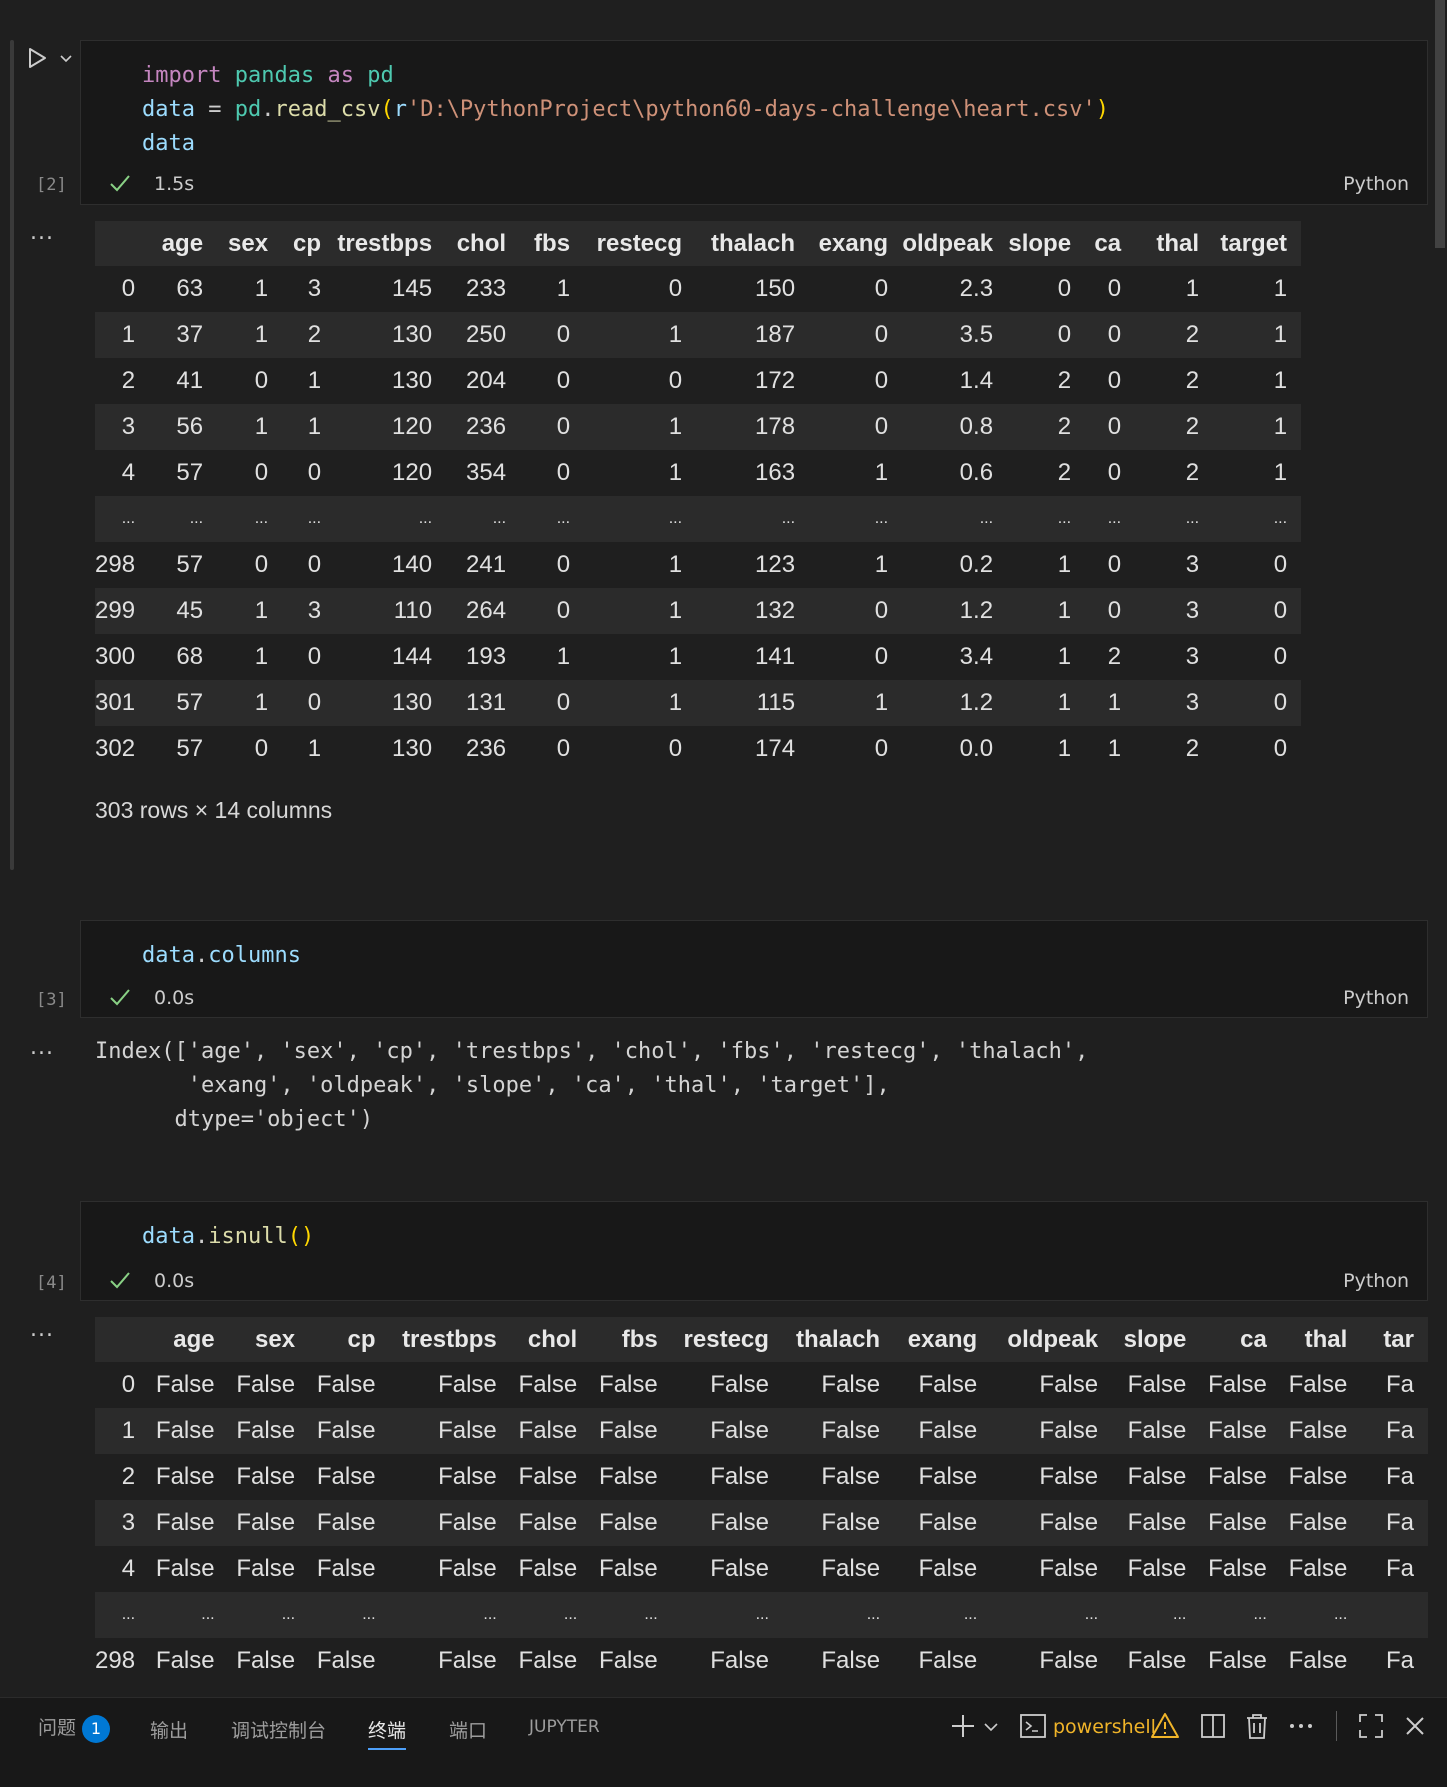  I want to click on terminal-shell-name: powershell, so click(1104, 1727).